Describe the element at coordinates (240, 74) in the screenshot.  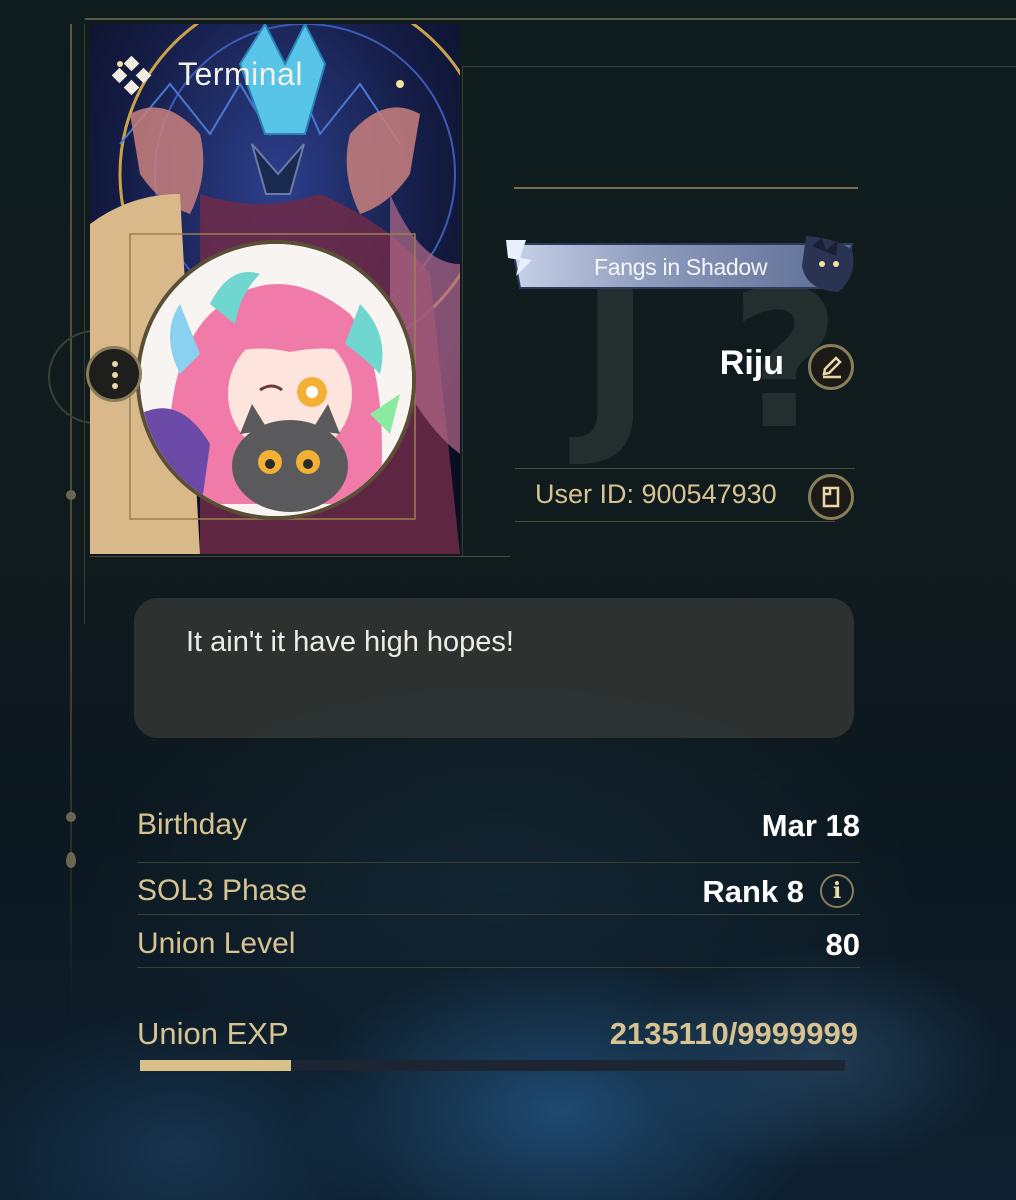
I see `card-title: Terminal` at that location.